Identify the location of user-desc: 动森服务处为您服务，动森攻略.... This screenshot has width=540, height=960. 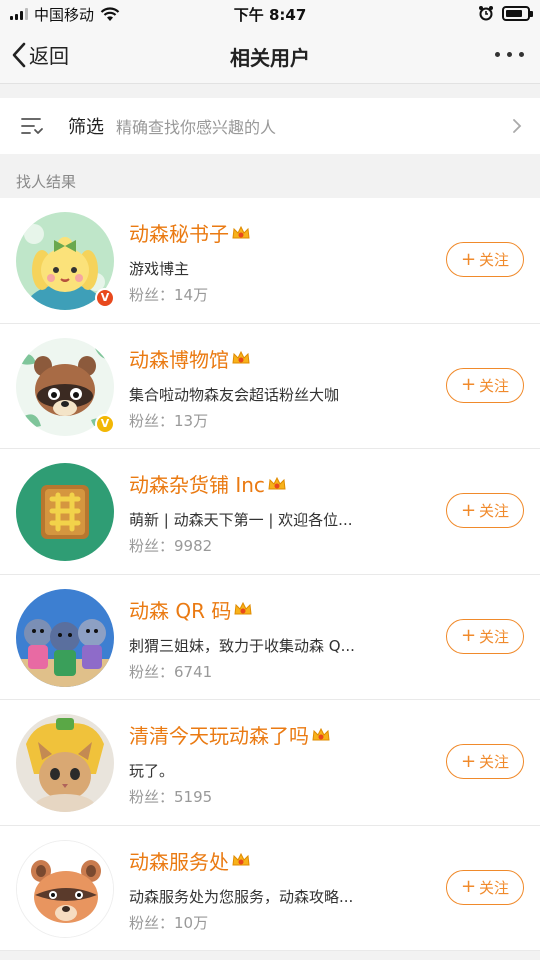
(241, 896).